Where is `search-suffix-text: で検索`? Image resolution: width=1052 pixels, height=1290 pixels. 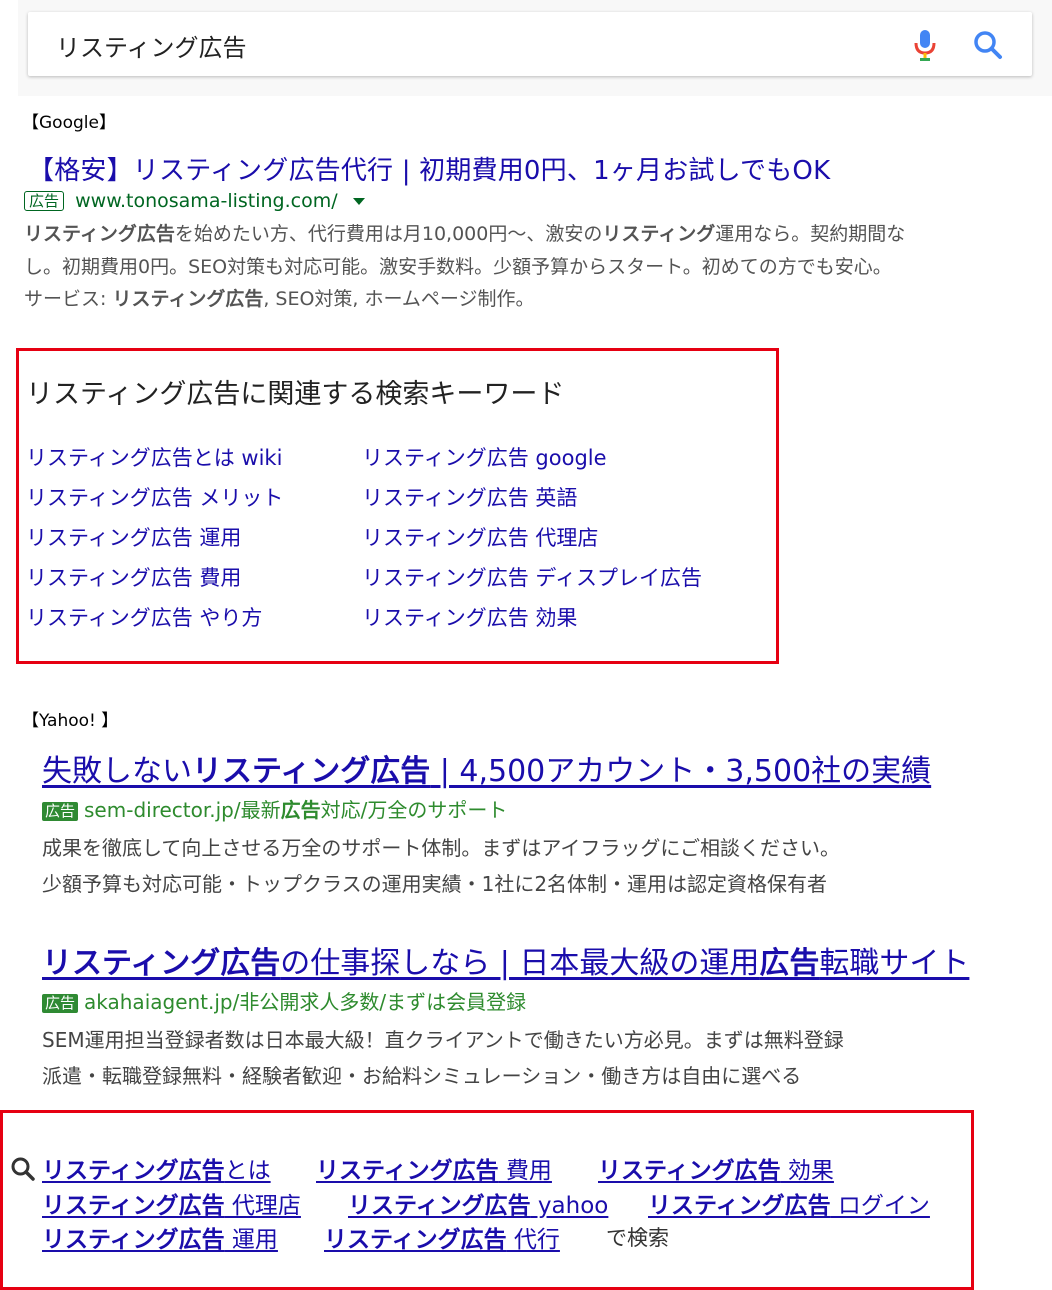
search-suffix-text: で検索 is located at coordinates (637, 1238).